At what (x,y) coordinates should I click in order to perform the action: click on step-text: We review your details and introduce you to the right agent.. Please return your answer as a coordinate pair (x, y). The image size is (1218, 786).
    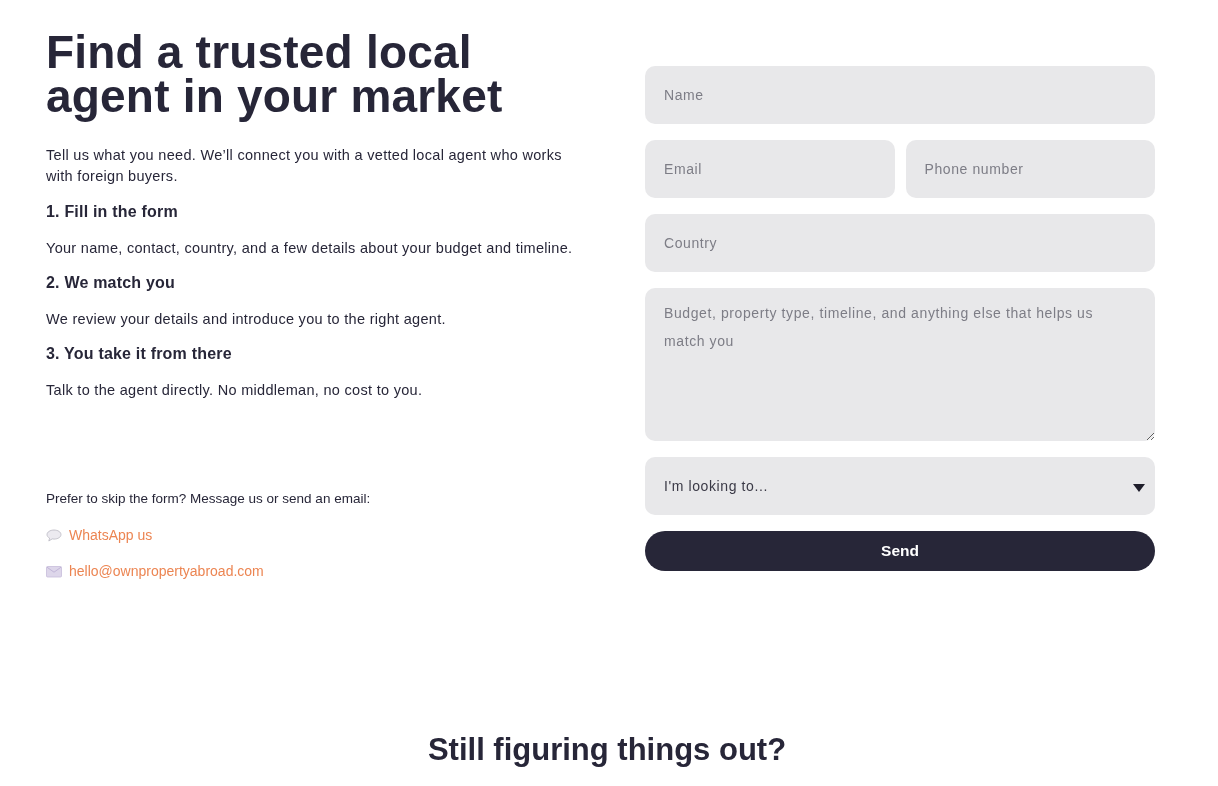
    Looking at the image, I should click on (246, 319).